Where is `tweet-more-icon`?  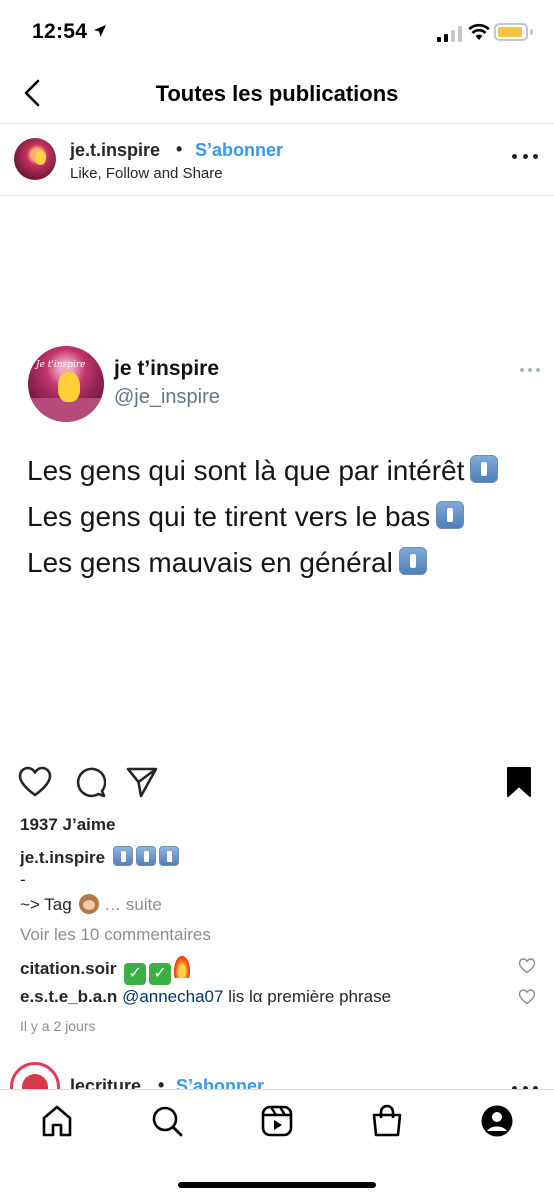 tweet-more-icon is located at coordinates (530, 370).